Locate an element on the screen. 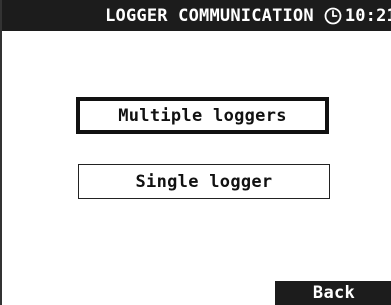  single-logger-label: Single logger is located at coordinates (204, 181).